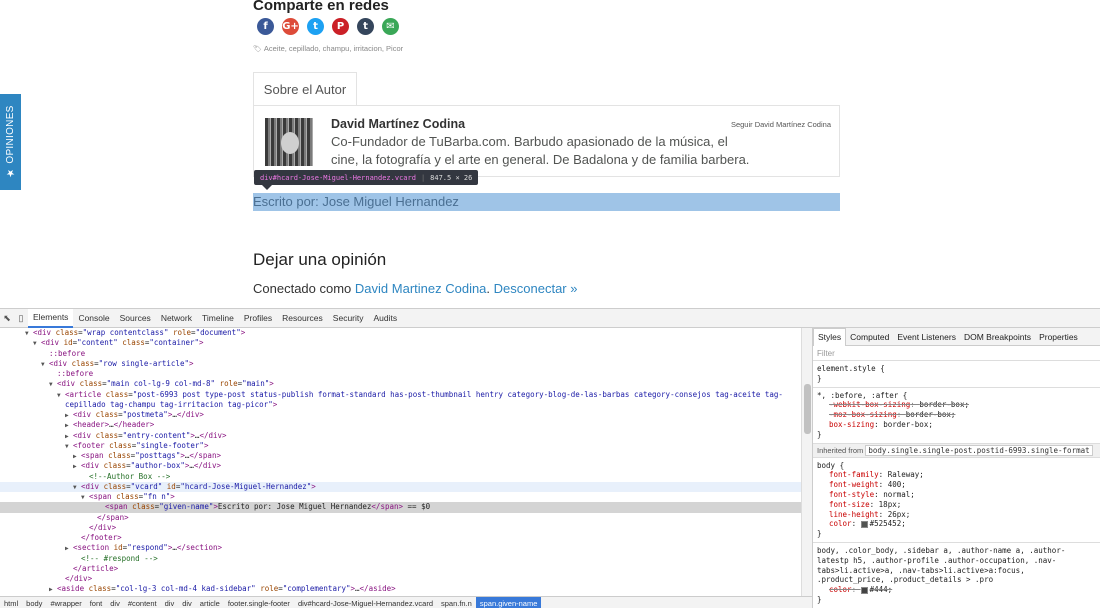 The width and height of the screenshot is (1100, 608). Describe the element at coordinates (386, 318) in the screenshot. I see `tab-audits: Audits` at that location.